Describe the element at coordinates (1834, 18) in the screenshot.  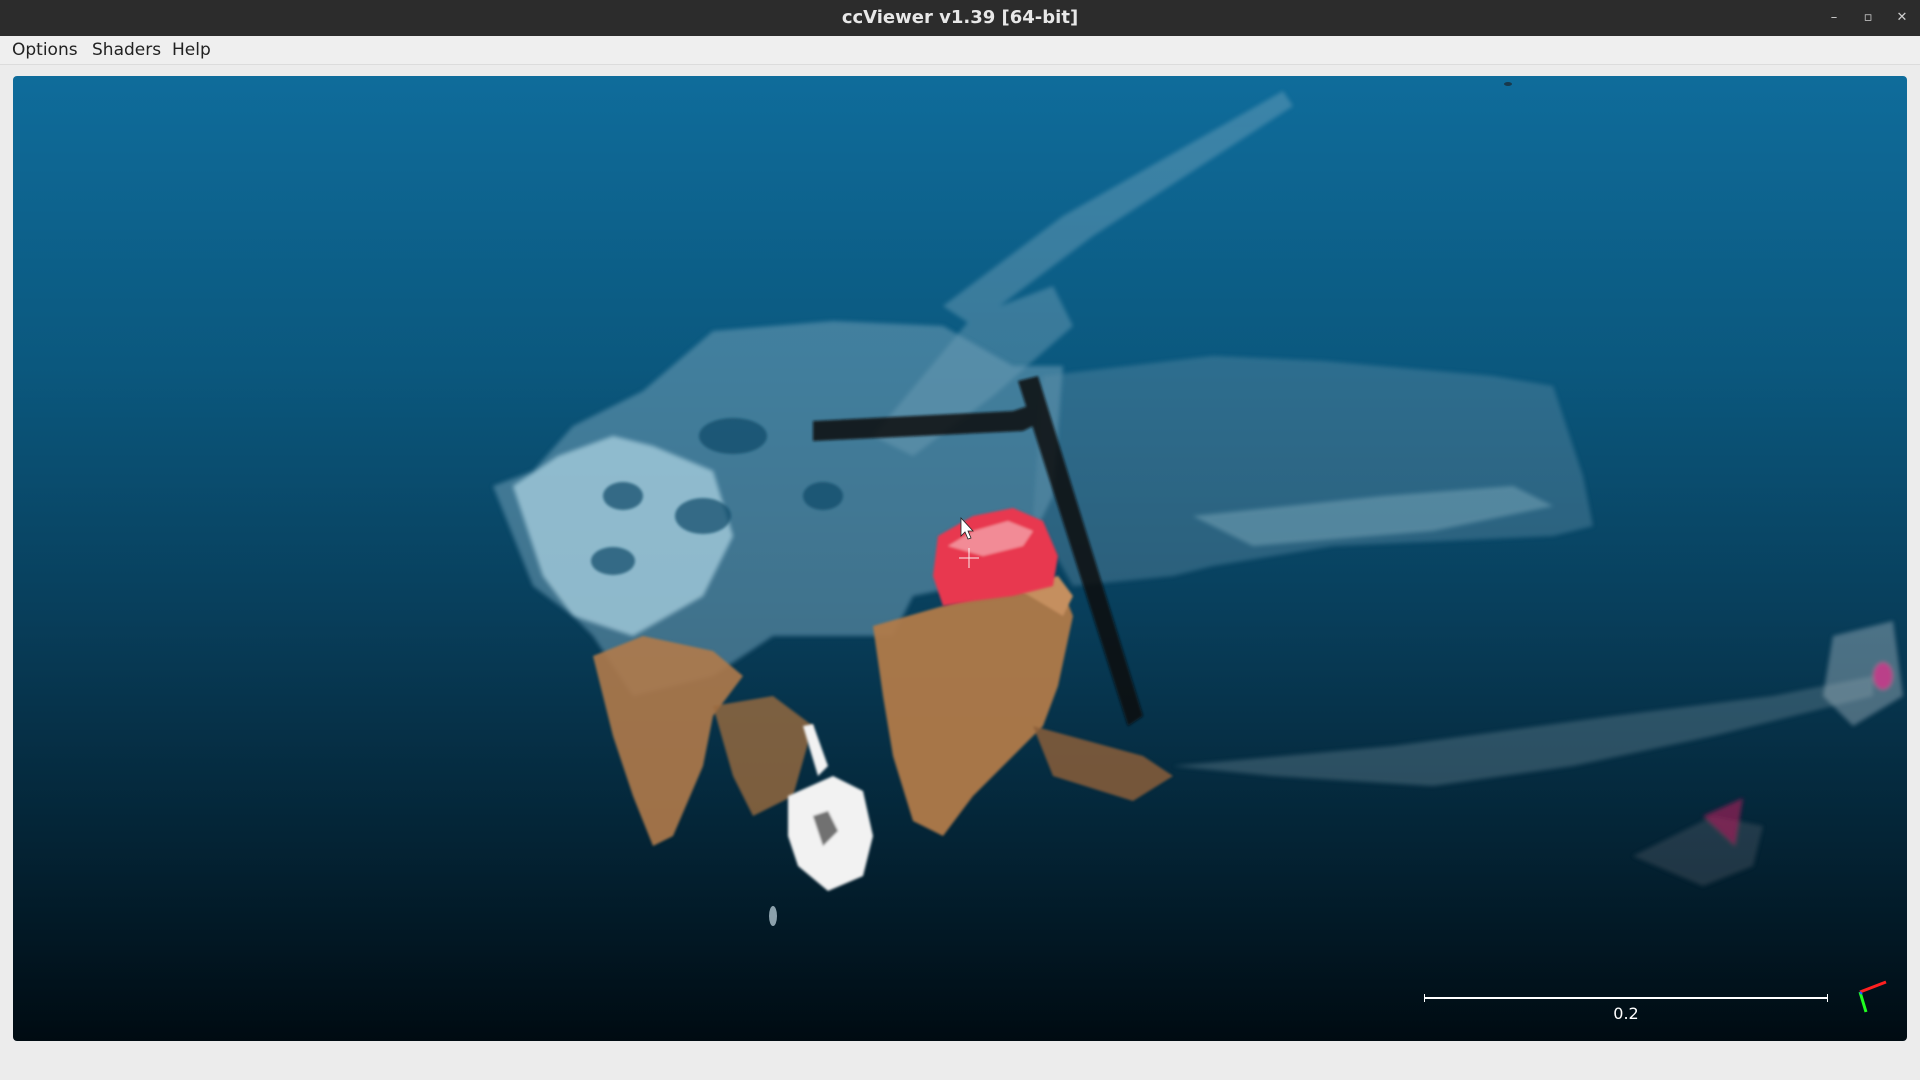
I see `minimize-button: –` at that location.